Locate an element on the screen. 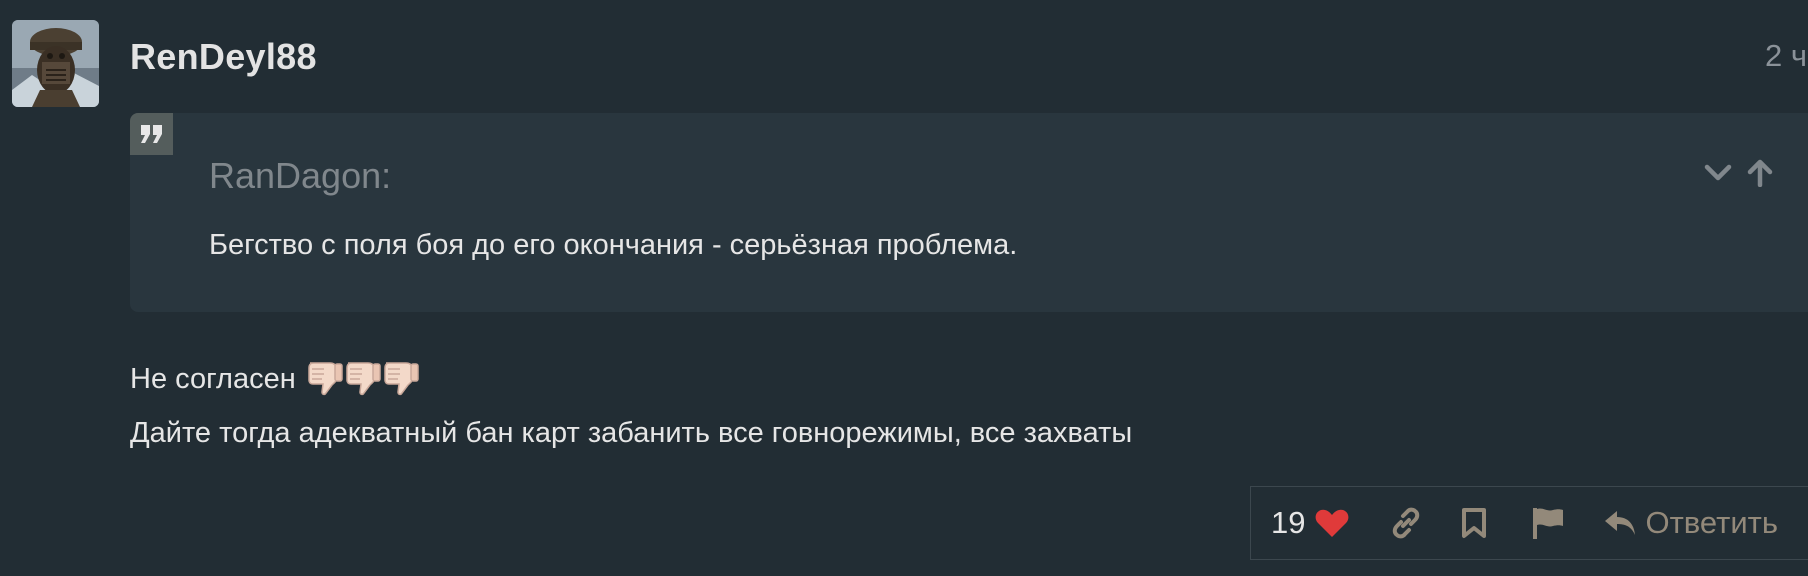  post-body-line-1: Не согласен is located at coordinates (631, 379).